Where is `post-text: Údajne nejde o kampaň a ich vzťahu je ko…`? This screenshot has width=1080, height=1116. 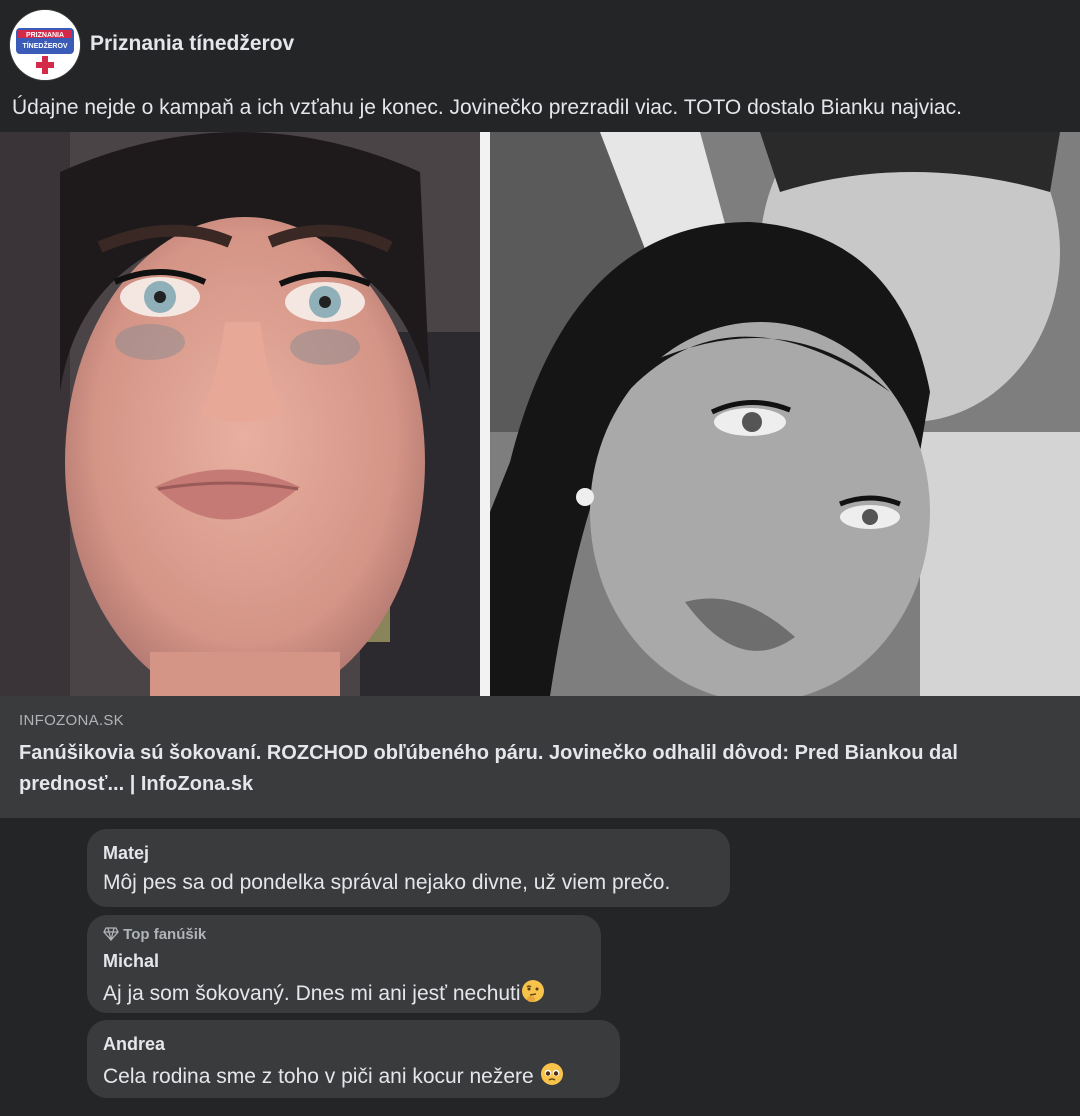 post-text: Údajne nejde o kampaň a ich vzťahu je ko… is located at coordinates (487, 107).